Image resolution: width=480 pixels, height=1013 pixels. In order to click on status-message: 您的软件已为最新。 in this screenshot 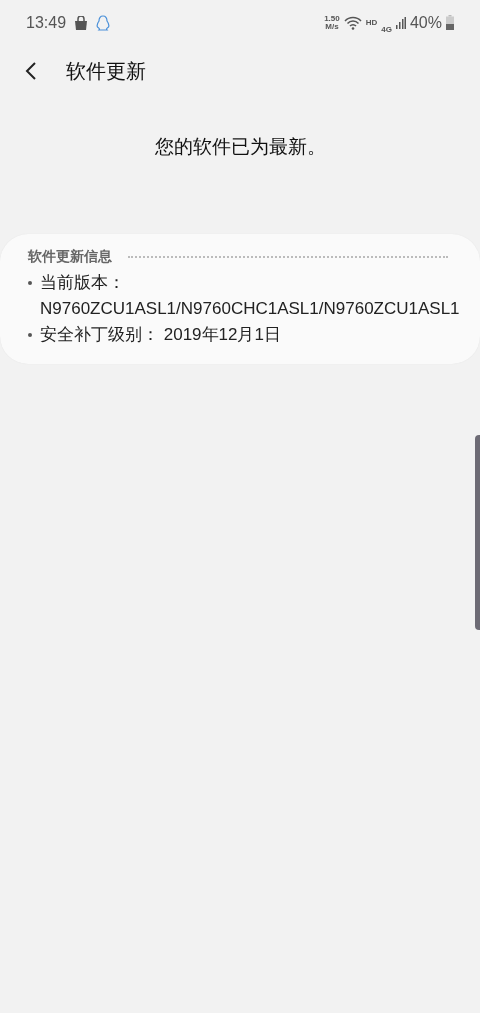, I will do `click(240, 147)`.